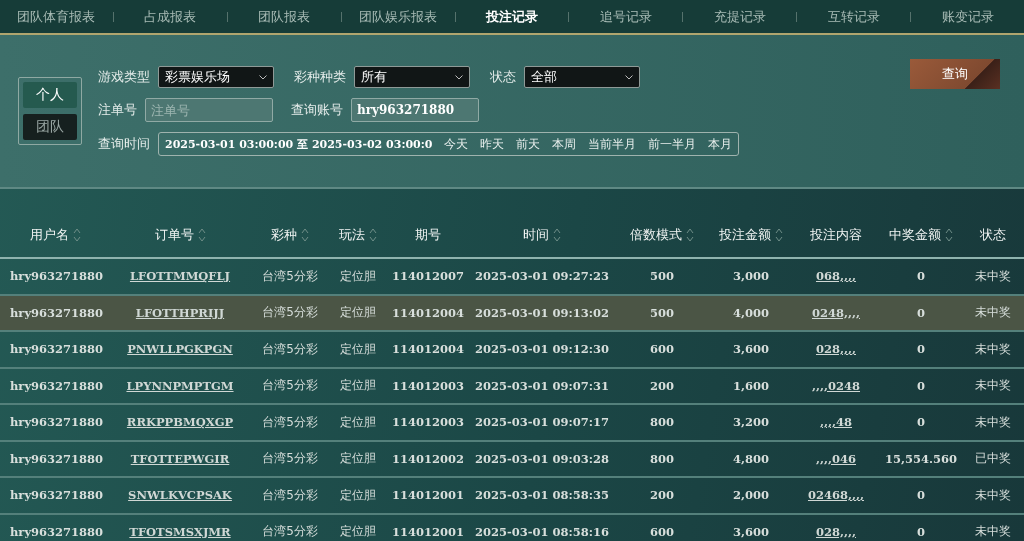 This screenshot has width=1024, height=541. I want to click on column-header: 倍数模式, so click(662, 235).